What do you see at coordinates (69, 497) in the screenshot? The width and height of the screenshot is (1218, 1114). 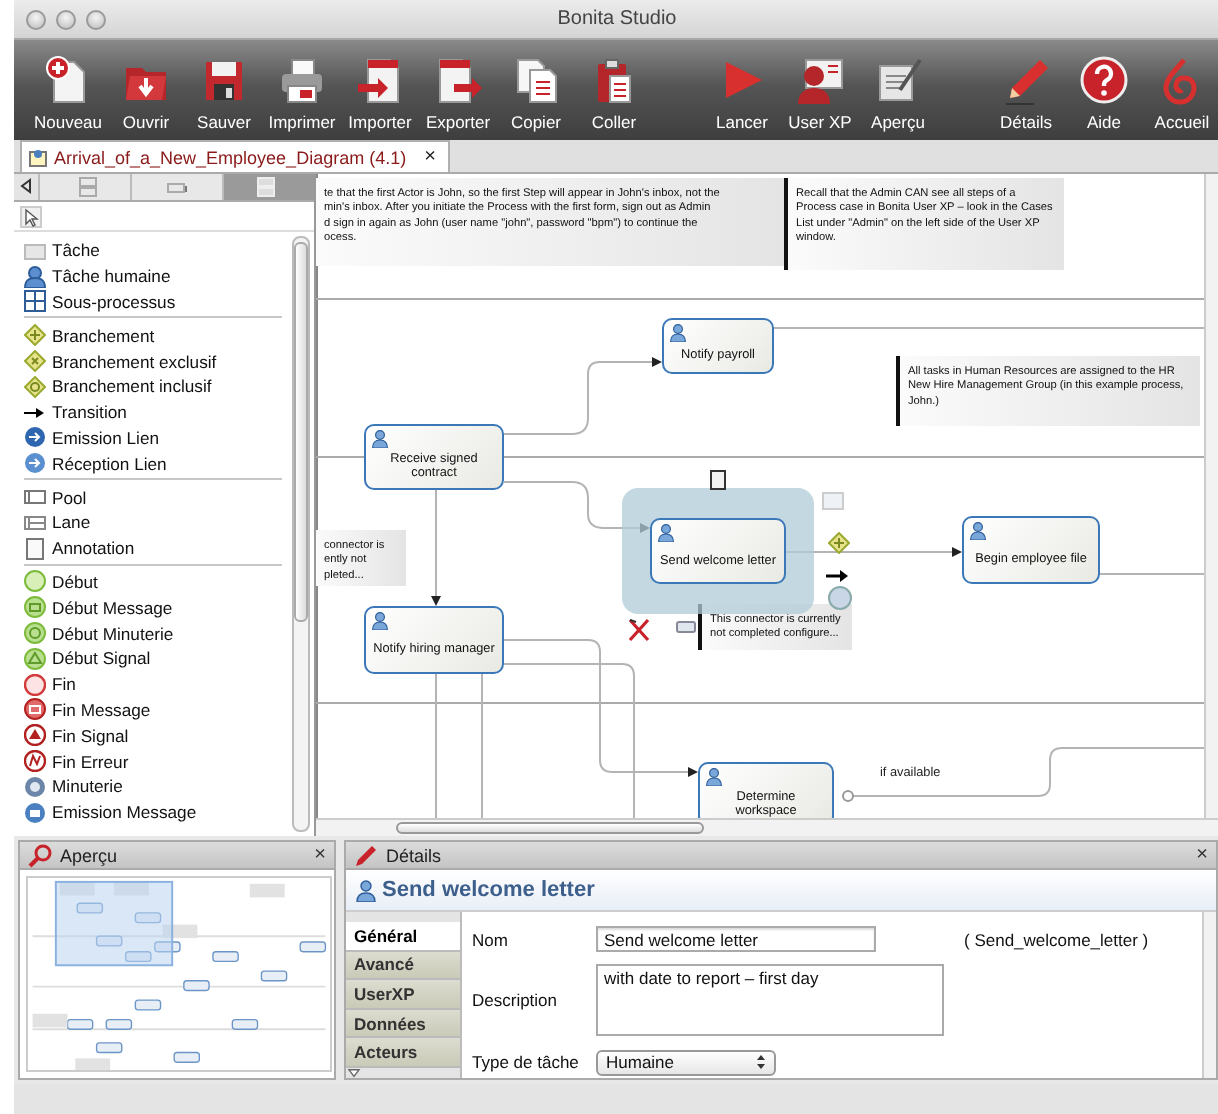 I see `palette-item: Pool` at bounding box center [69, 497].